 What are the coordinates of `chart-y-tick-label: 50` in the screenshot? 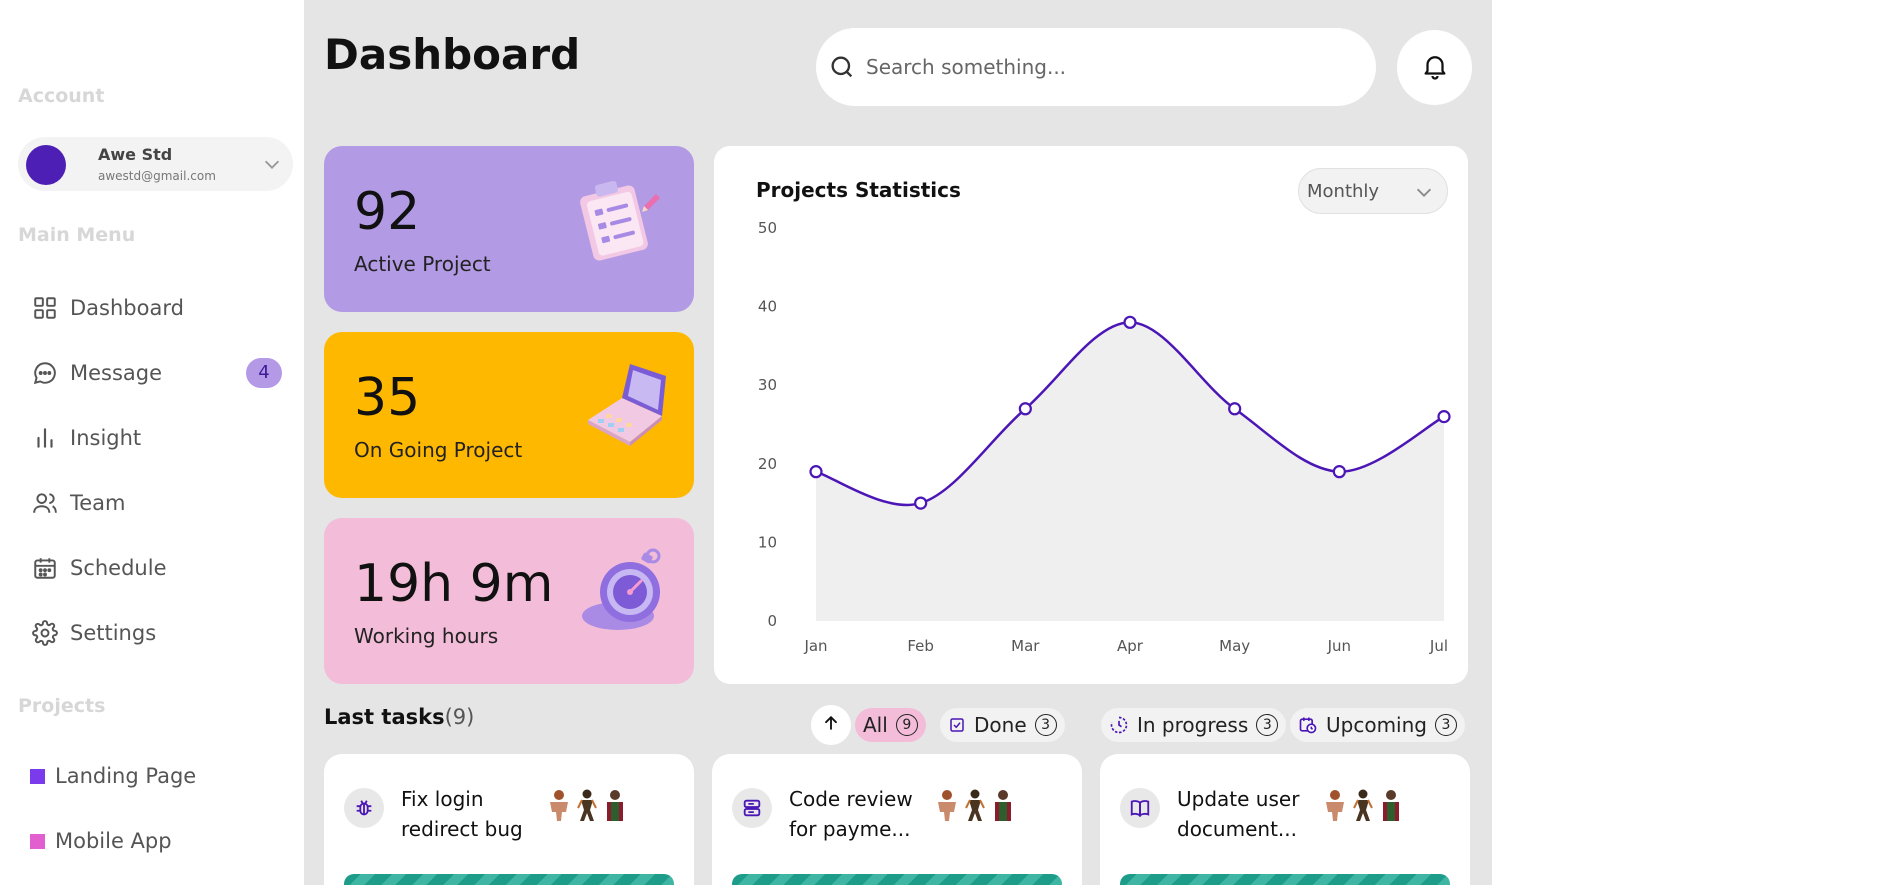 It's located at (767, 228).